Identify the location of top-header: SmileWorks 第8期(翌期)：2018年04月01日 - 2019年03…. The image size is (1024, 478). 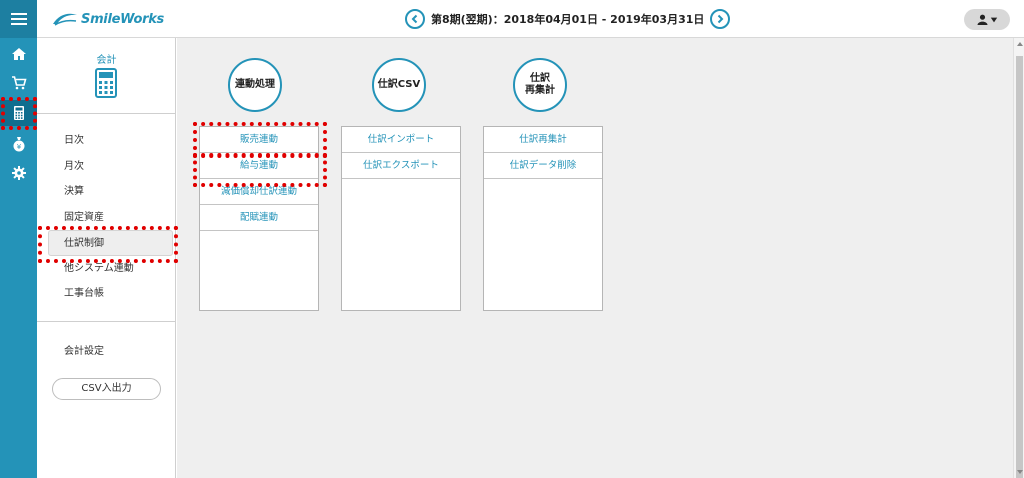
(530, 19).